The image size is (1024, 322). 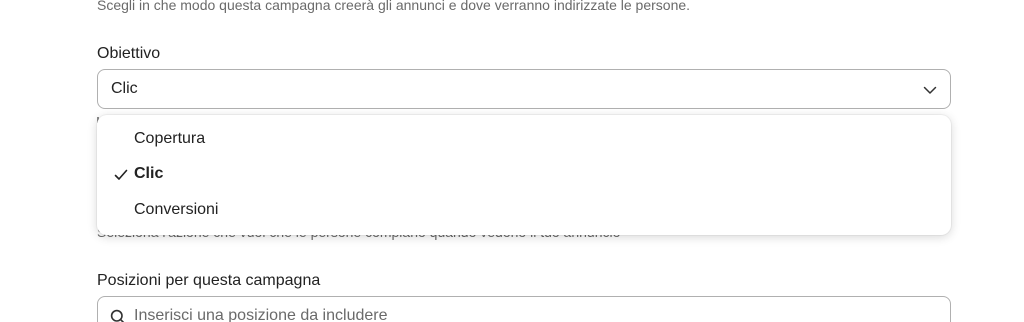 I want to click on option-label: Clic, so click(x=149, y=173).